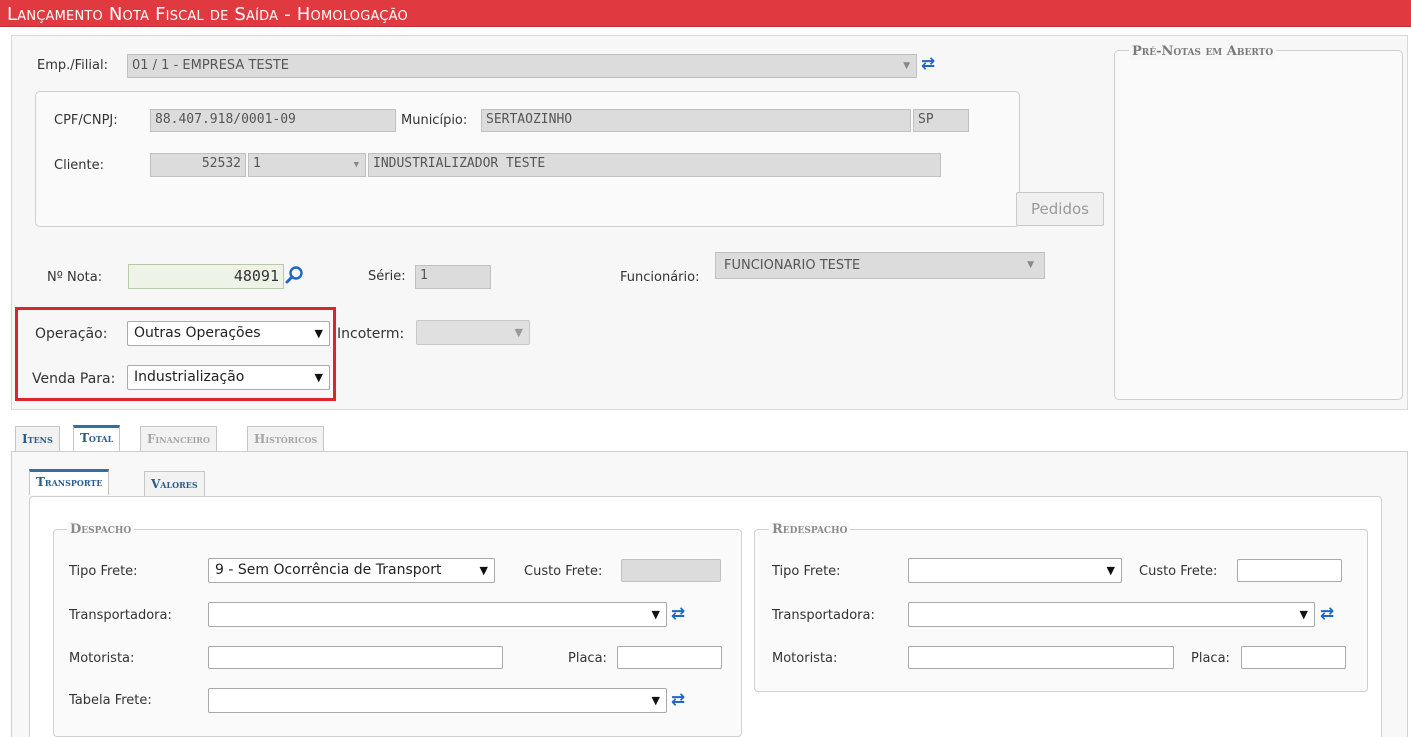 Image resolution: width=1411 pixels, height=737 pixels. Describe the element at coordinates (257, 163) in the screenshot. I see `cliente-loja-value: 1` at that location.